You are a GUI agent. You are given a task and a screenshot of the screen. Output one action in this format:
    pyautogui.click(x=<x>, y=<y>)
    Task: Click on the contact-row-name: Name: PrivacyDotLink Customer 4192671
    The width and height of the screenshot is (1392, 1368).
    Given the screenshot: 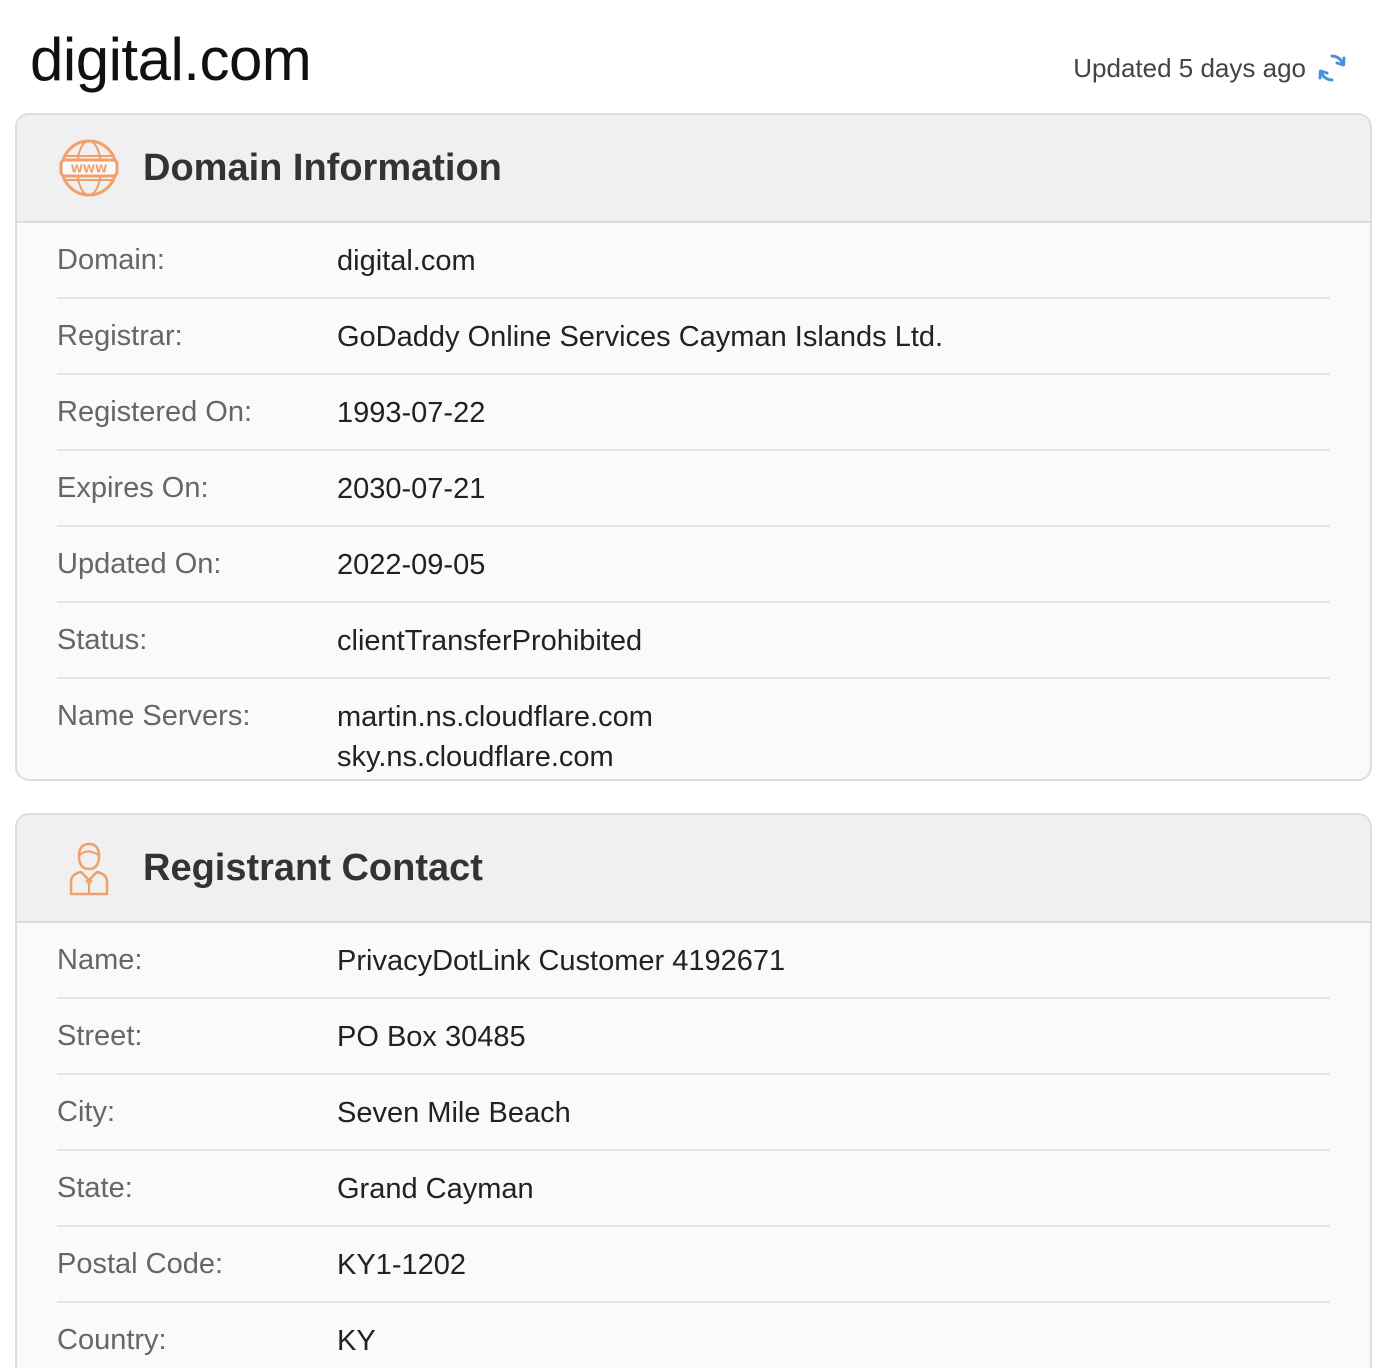 What is the action you would take?
    pyautogui.click(x=693, y=961)
    